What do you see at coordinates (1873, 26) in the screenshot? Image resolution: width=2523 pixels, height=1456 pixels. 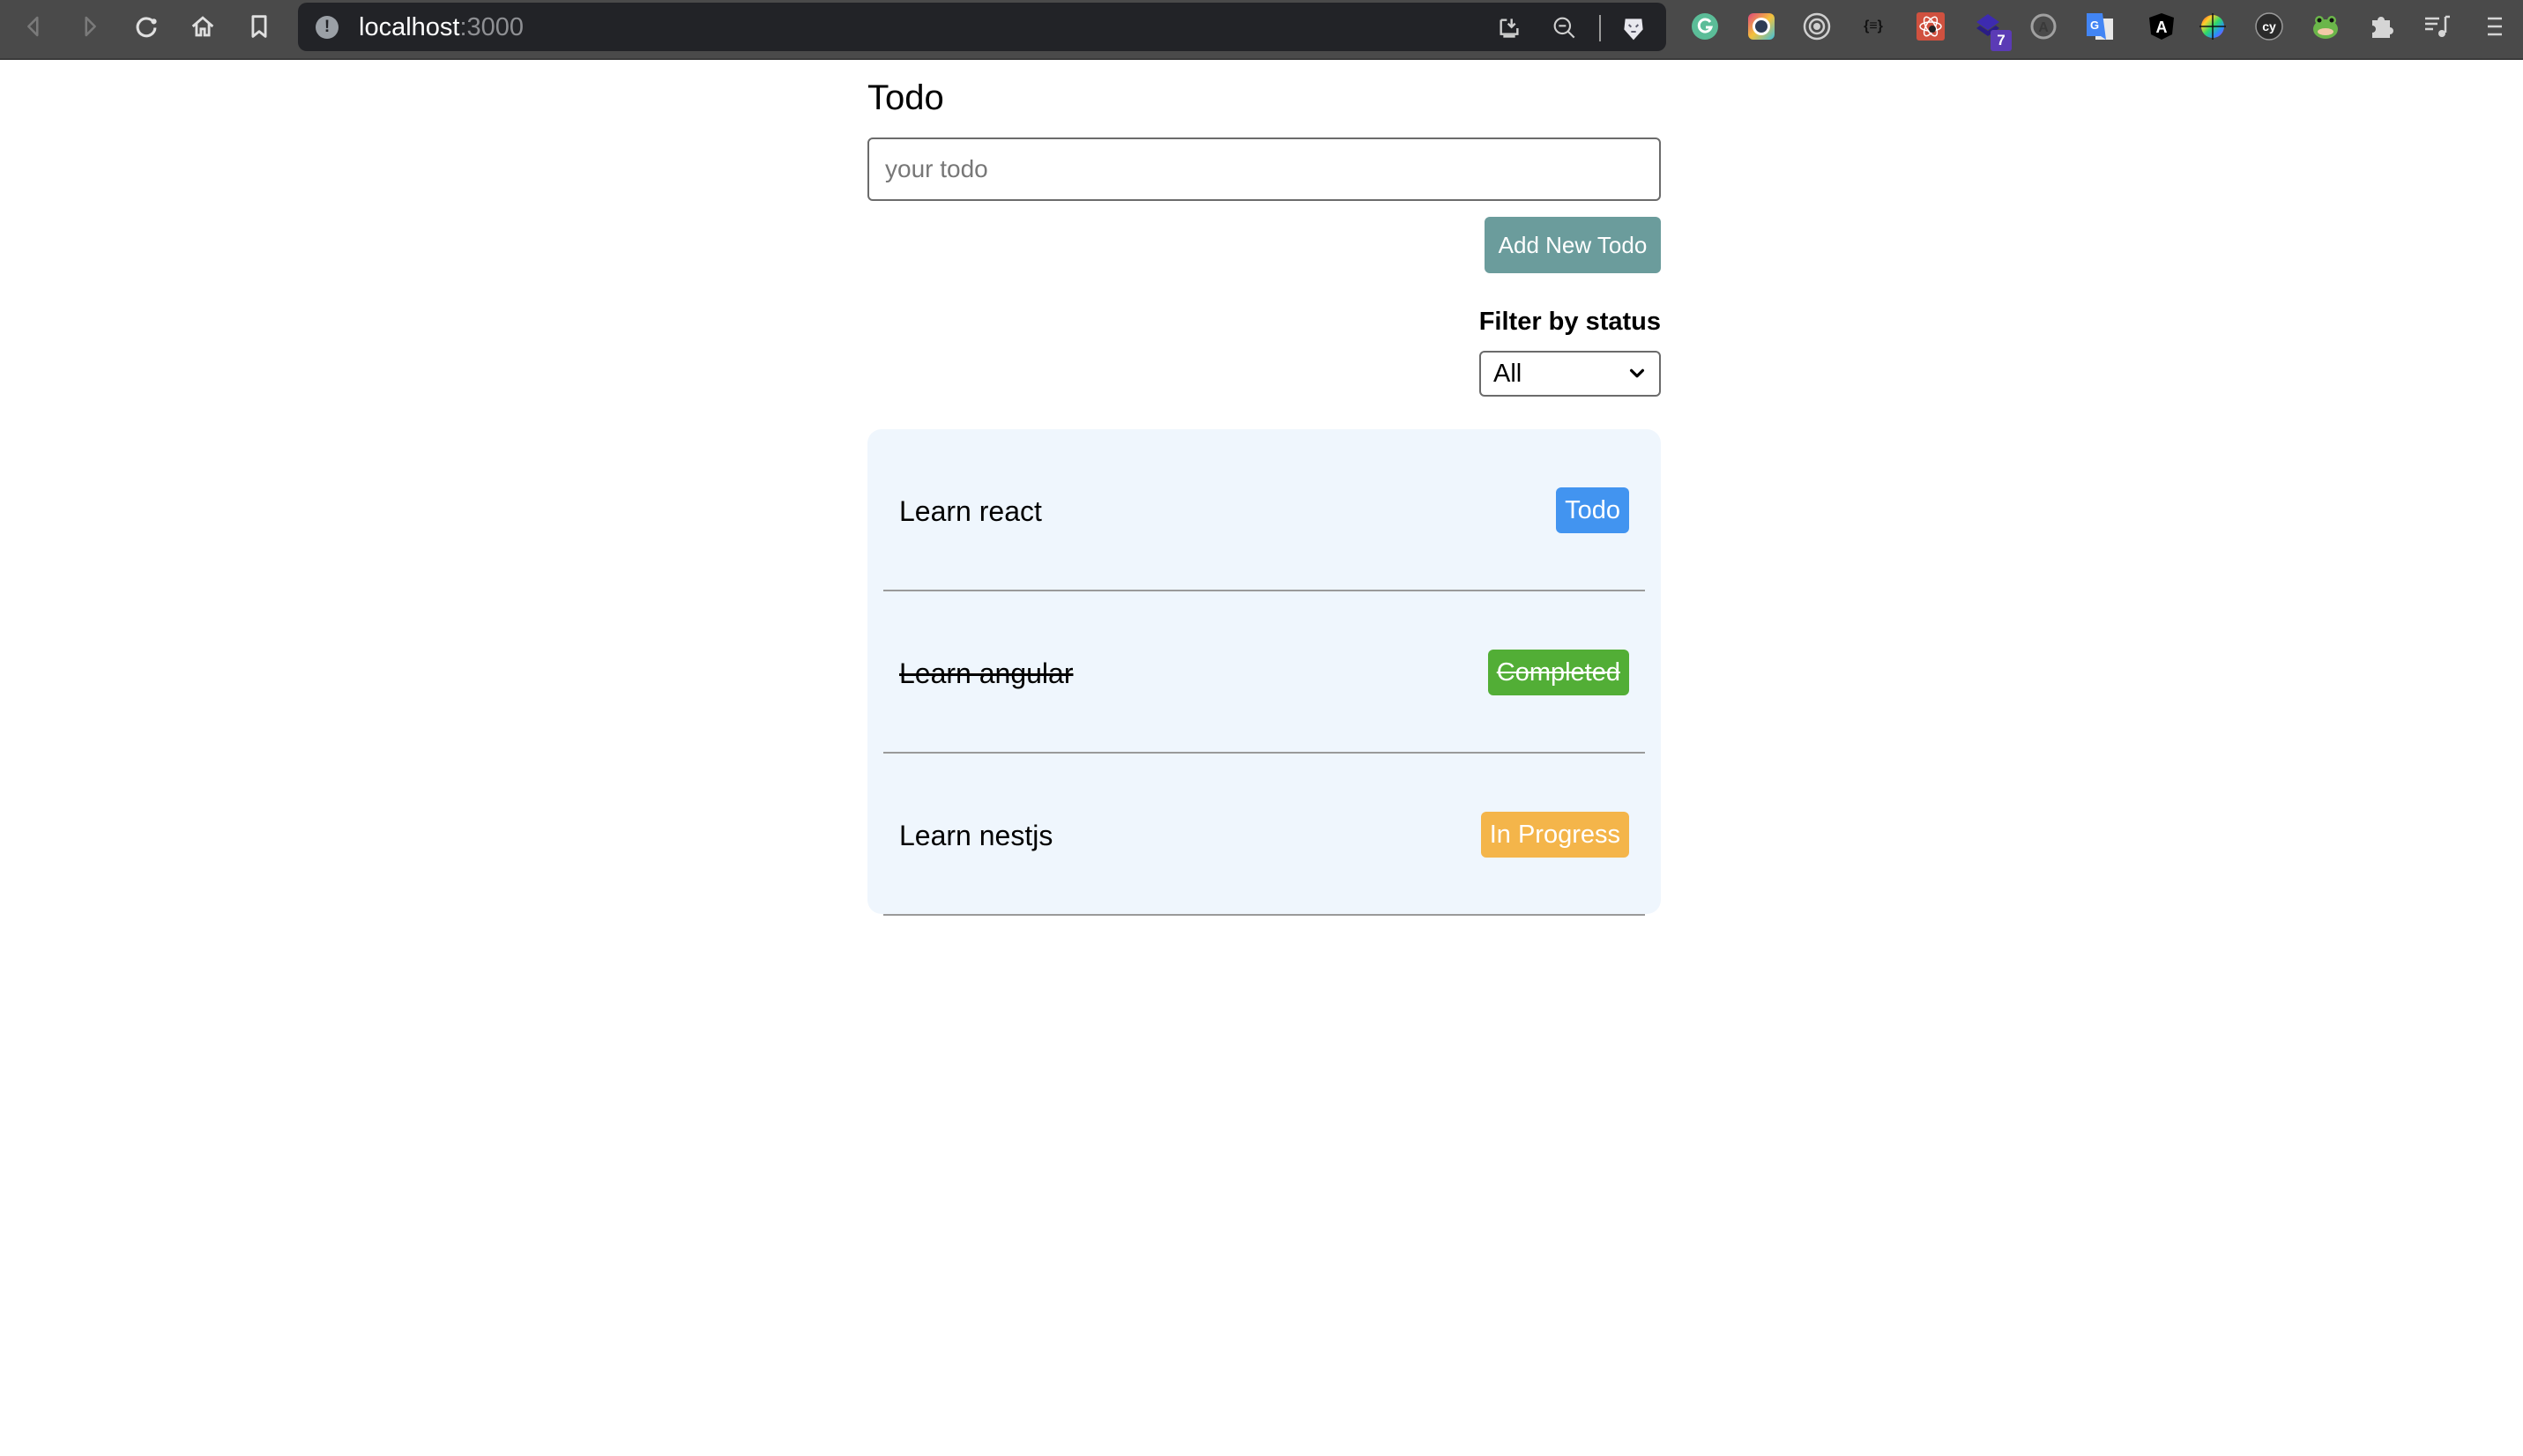 I see `json-formatter-extension-icon: {≡}` at bounding box center [1873, 26].